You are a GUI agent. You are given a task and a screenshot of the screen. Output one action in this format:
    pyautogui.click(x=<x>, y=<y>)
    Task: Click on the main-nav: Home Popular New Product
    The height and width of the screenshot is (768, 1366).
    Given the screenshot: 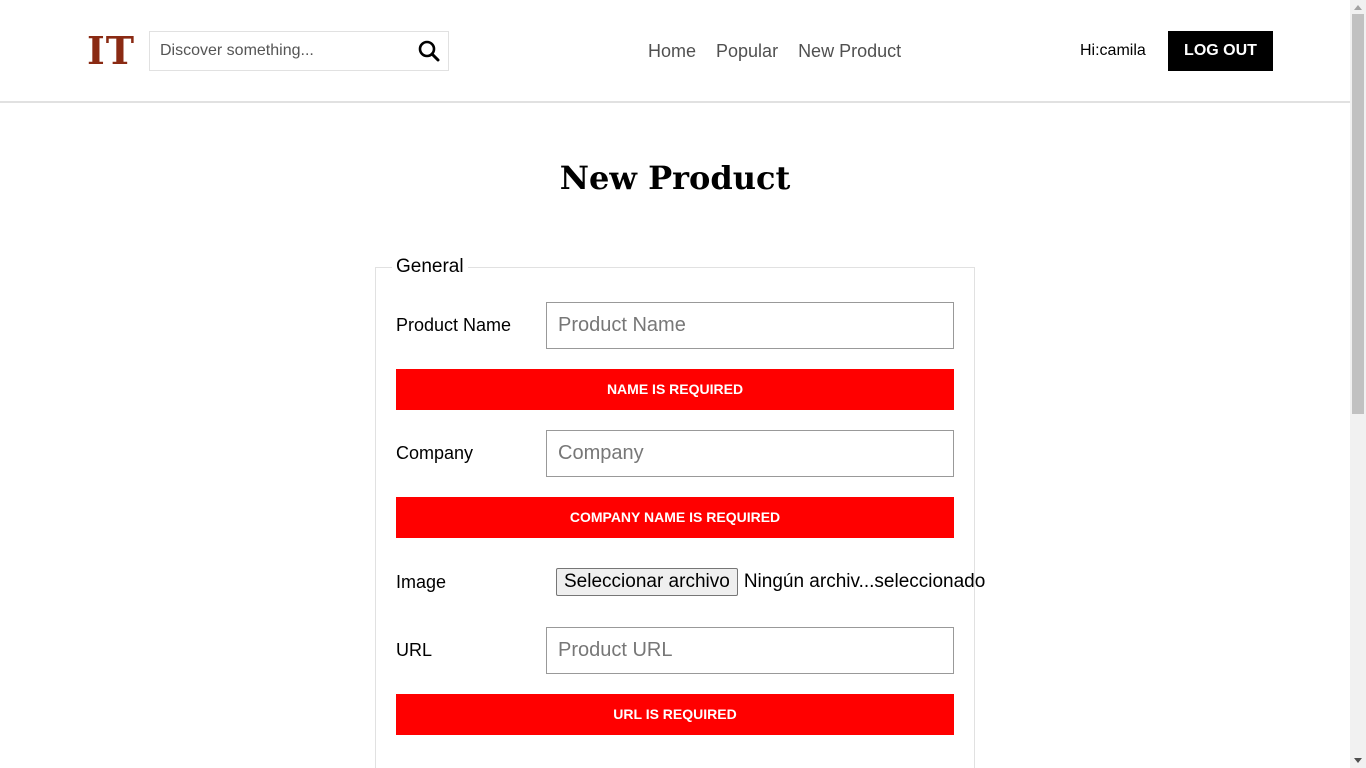 What is the action you would take?
    pyautogui.click(x=774, y=51)
    